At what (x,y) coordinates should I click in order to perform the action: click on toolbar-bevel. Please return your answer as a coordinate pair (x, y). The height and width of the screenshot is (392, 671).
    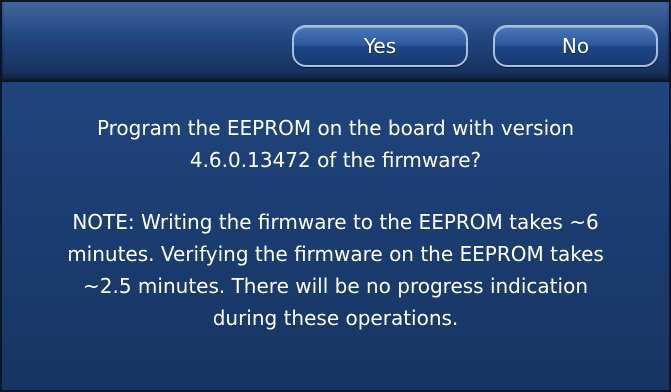
    Looking at the image, I should click on (335, 77).